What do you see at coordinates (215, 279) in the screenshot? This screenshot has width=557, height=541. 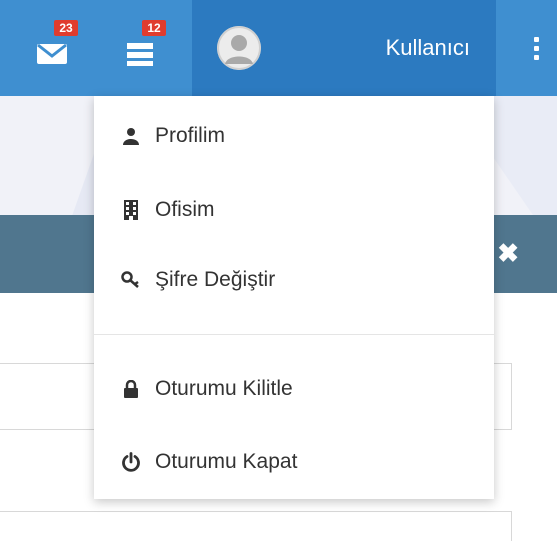 I see `menu-item-label: Şifre Değiştir` at bounding box center [215, 279].